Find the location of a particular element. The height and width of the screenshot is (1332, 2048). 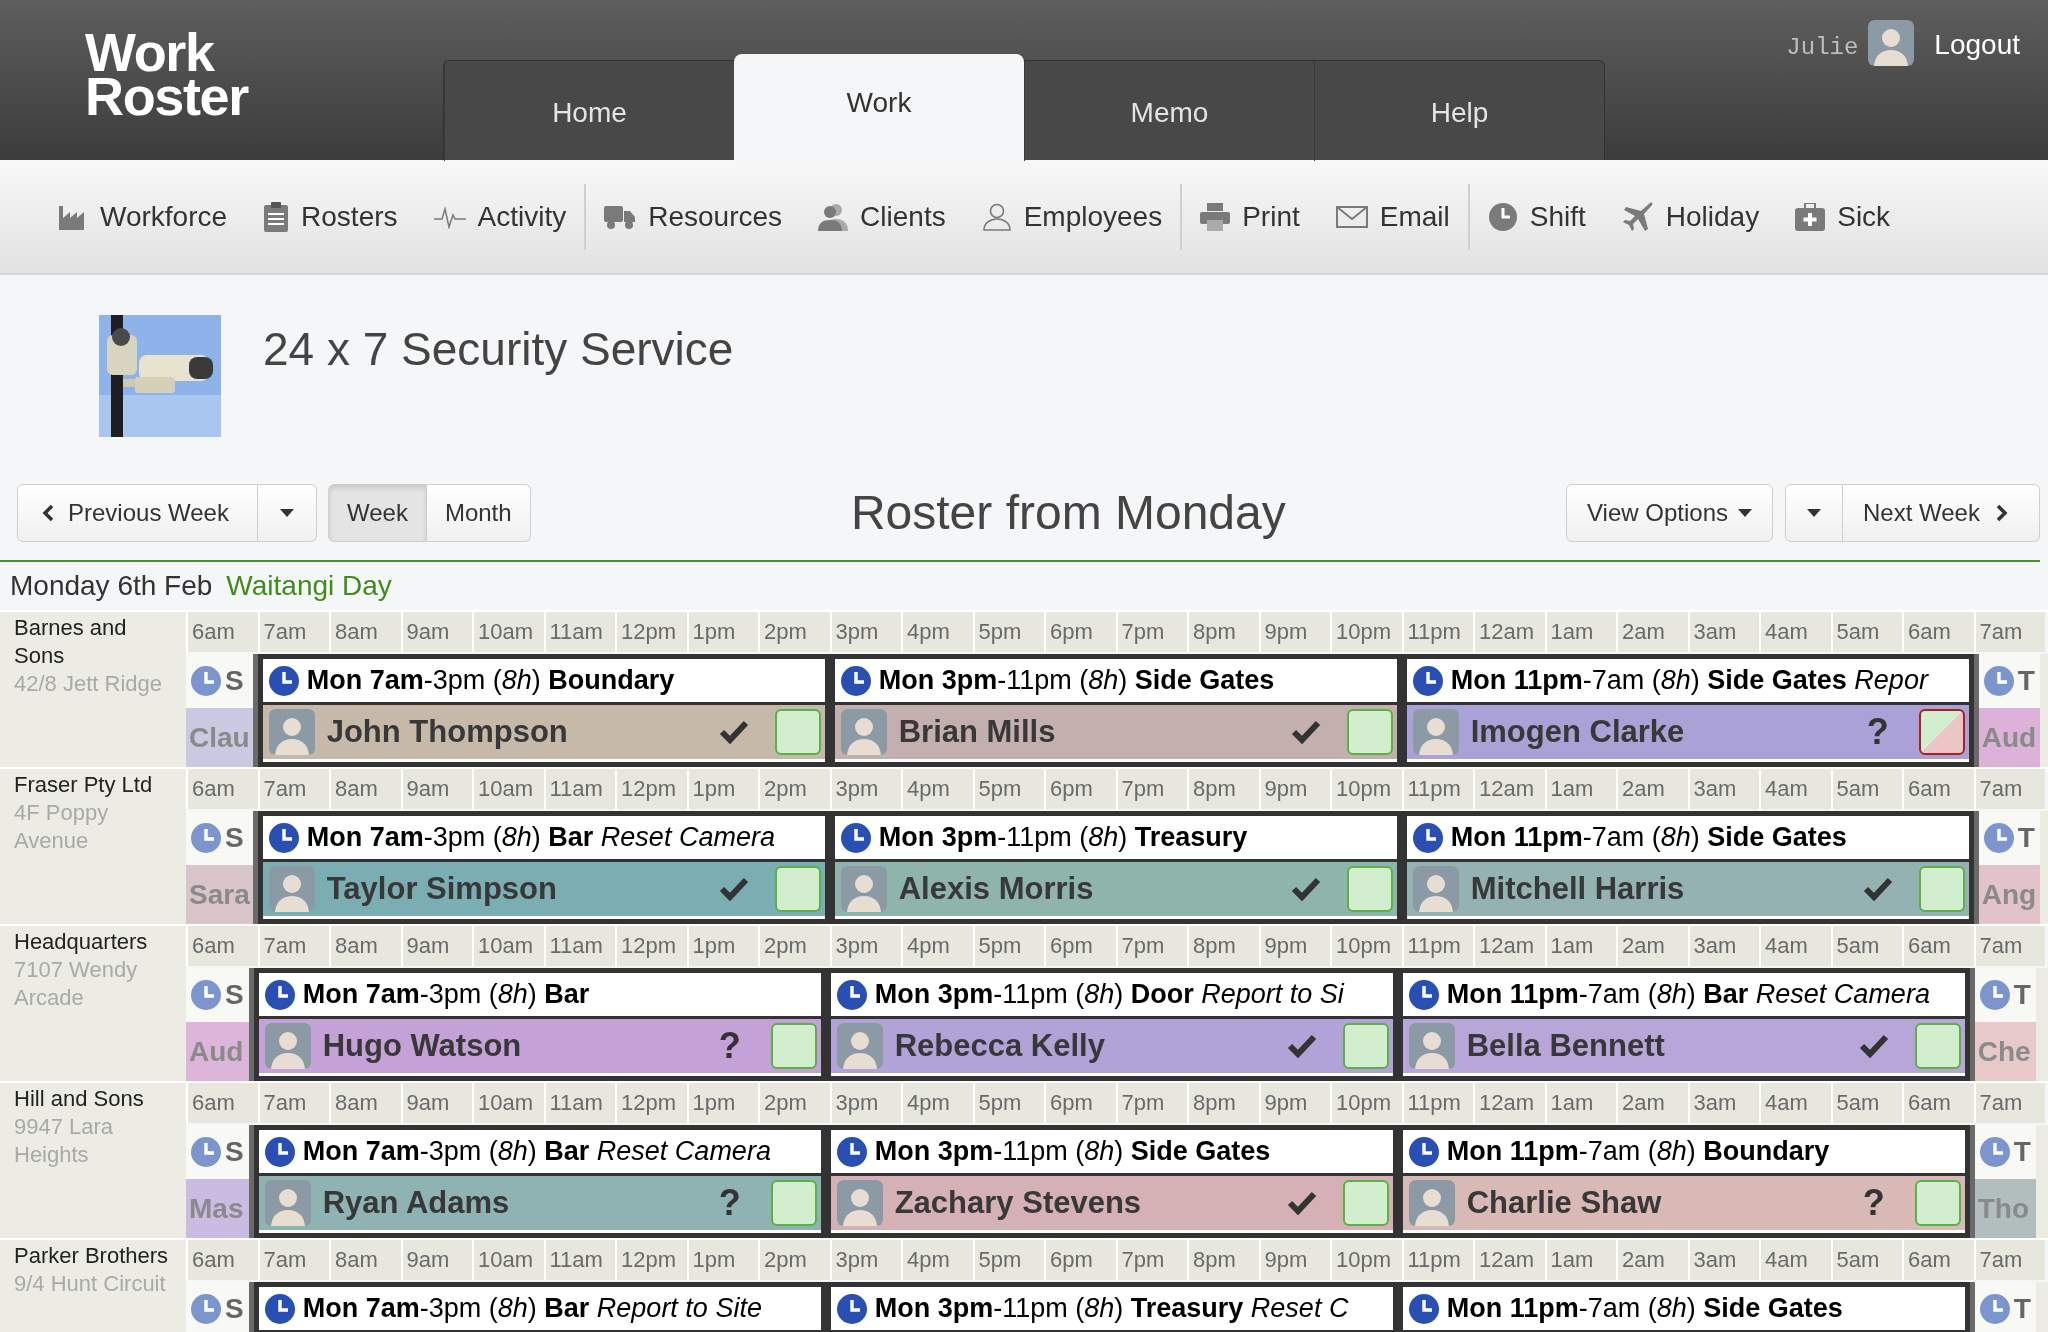

hour-label: 9pm is located at coordinates (1286, 631).